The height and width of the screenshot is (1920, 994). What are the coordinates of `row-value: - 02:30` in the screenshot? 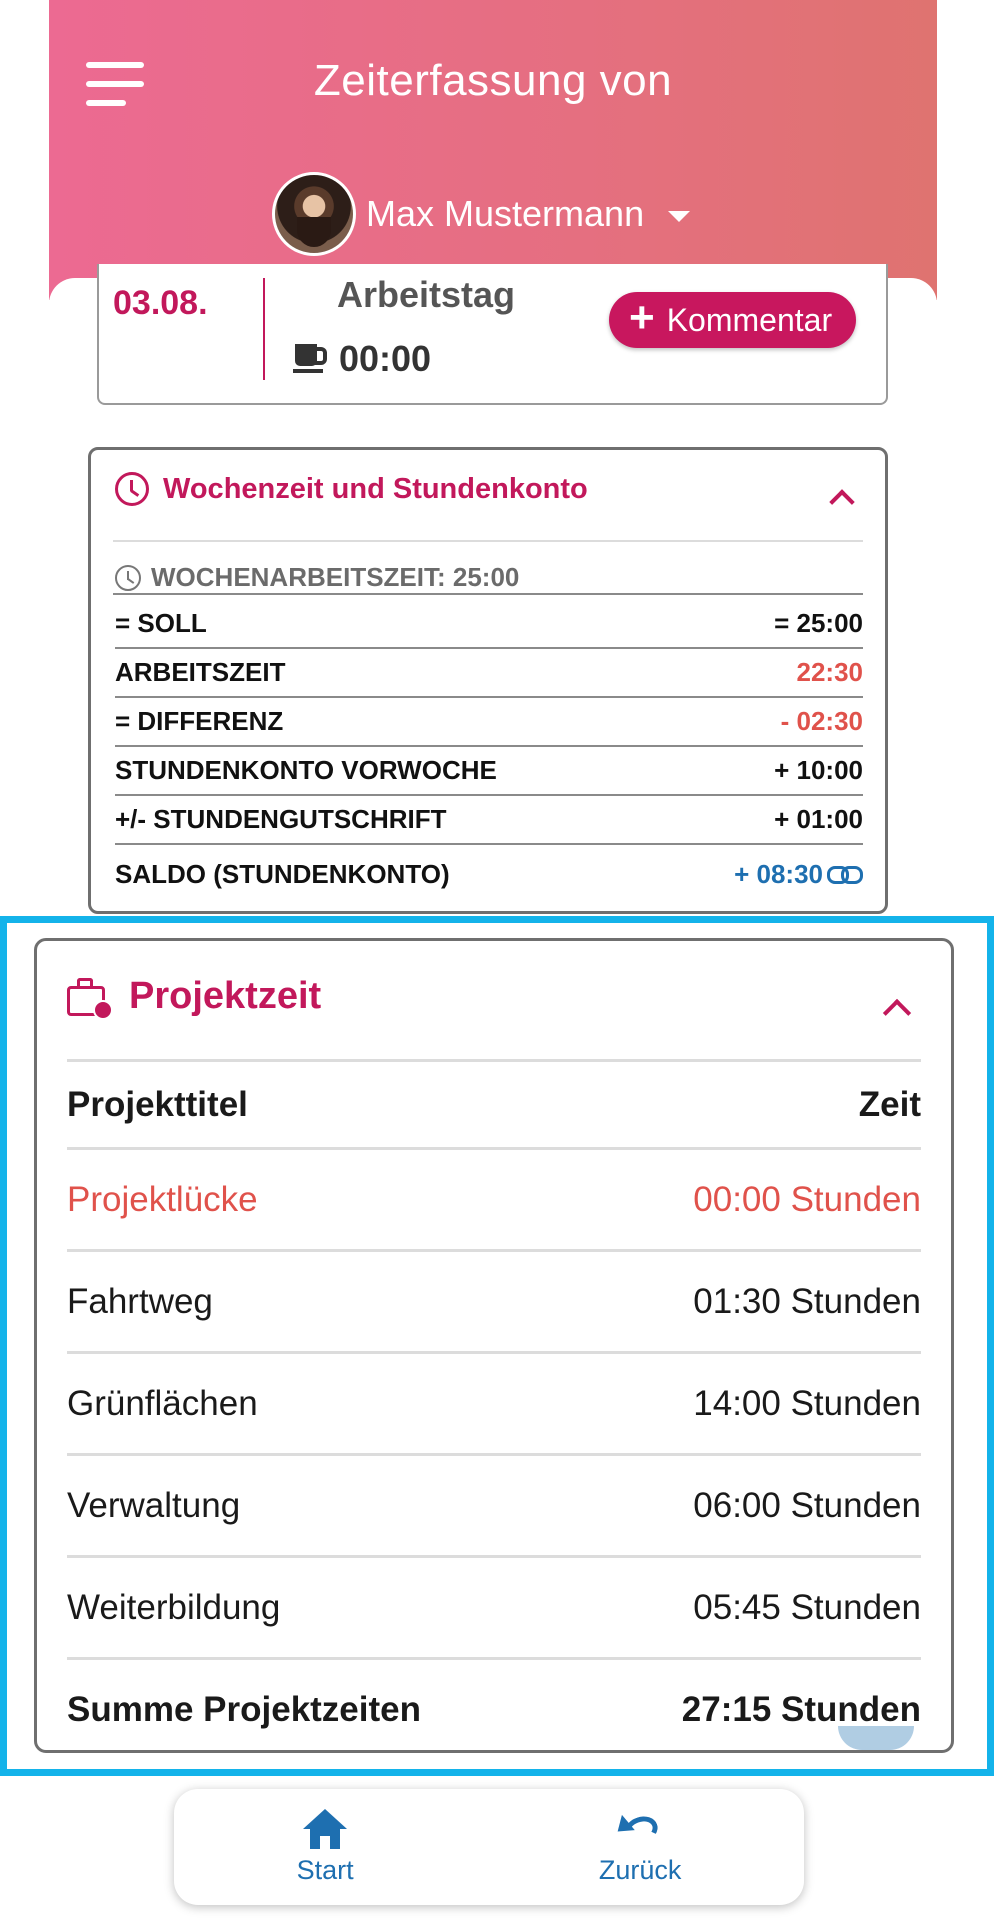 It's located at (821, 721).